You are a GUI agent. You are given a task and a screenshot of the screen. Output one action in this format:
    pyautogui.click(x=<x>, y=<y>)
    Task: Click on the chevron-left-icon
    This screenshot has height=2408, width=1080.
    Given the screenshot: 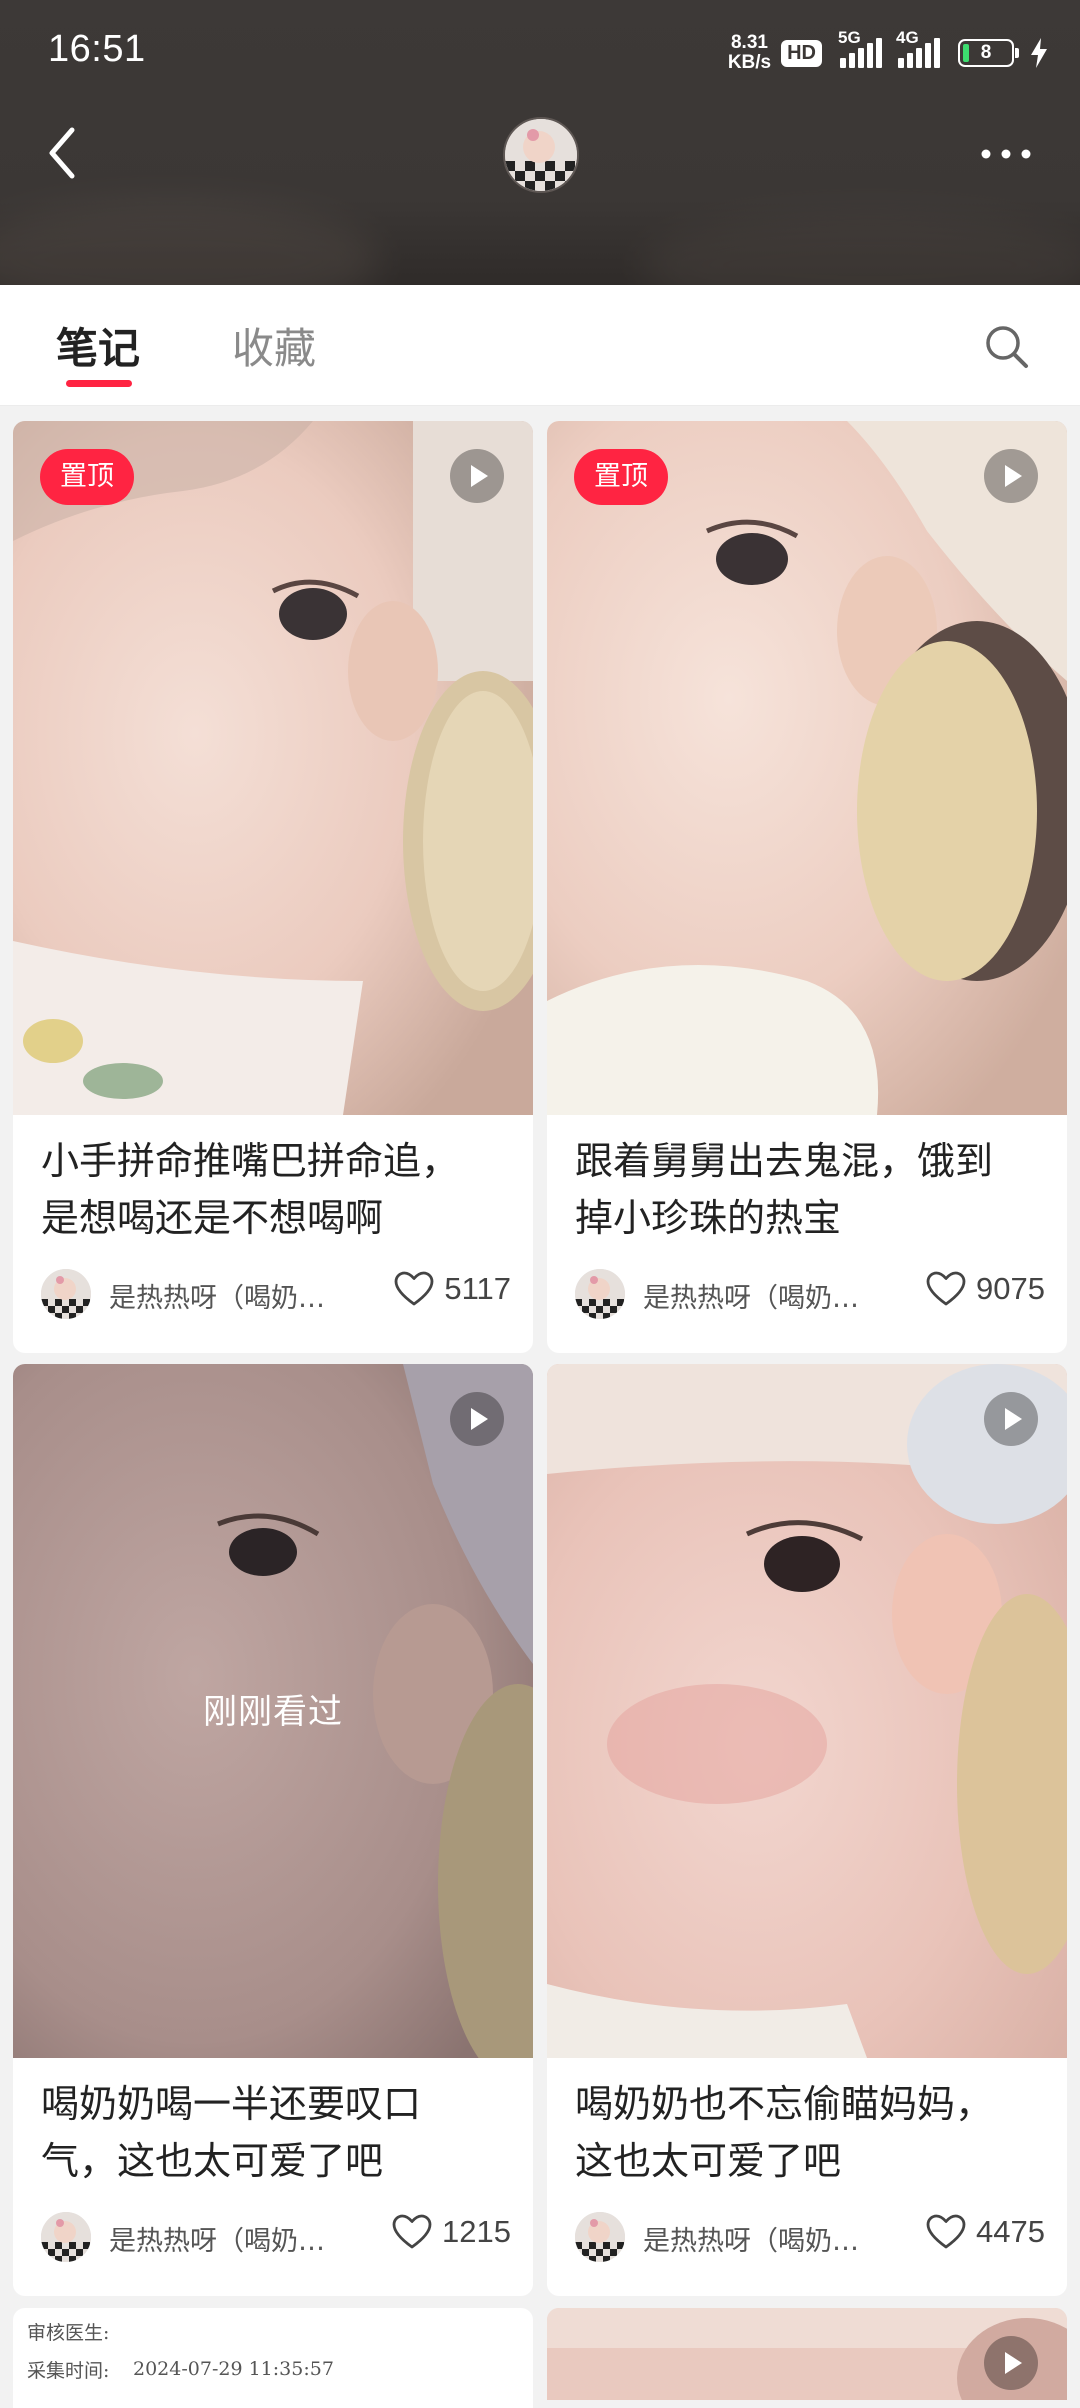 What is the action you would take?
    pyautogui.click(x=62, y=153)
    